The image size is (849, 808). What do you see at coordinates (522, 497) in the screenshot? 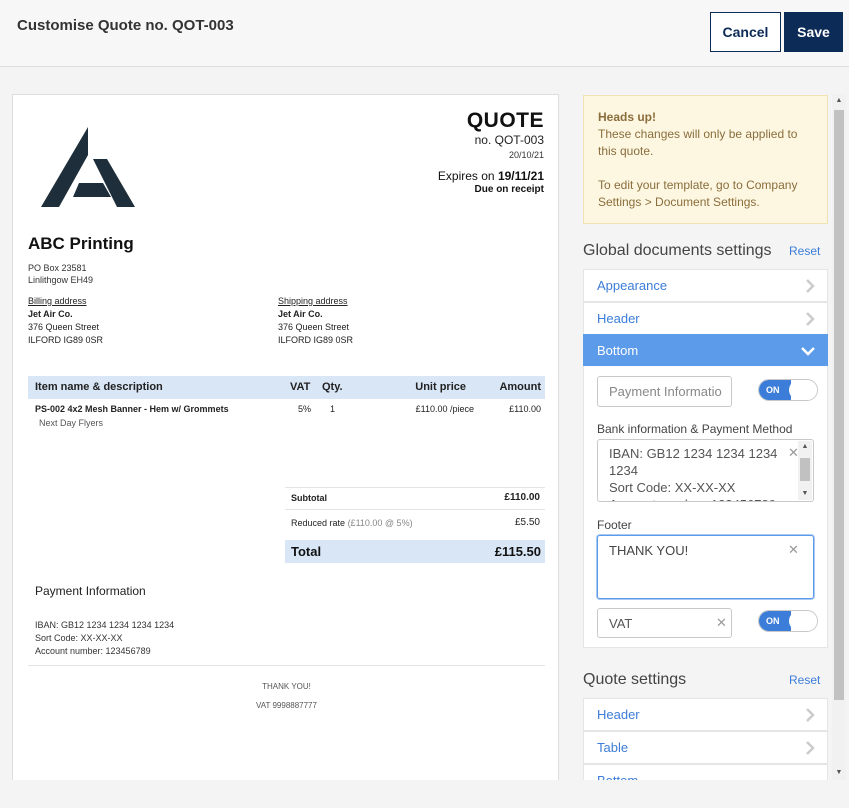
I see `subtotal-value: £110.00` at bounding box center [522, 497].